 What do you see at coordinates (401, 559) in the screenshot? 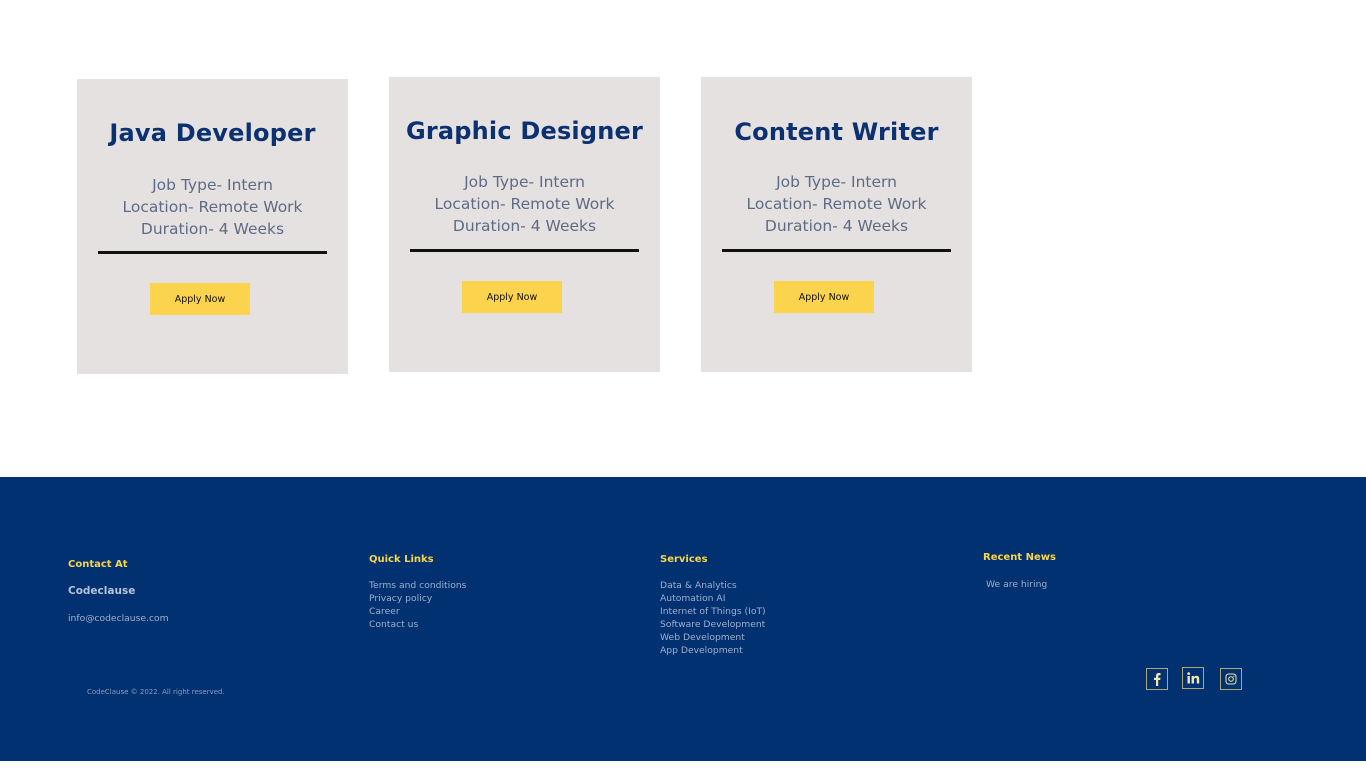
I see `quick-links-heading: Quick Links` at bounding box center [401, 559].